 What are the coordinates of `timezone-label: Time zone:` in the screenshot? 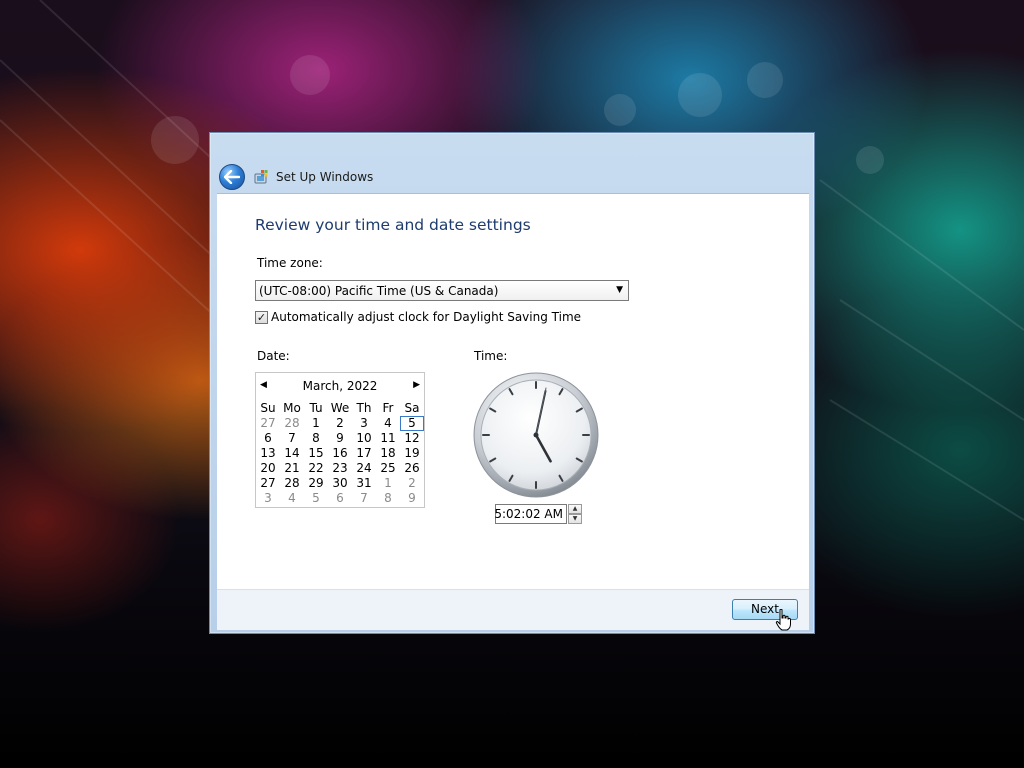 It's located at (290, 263).